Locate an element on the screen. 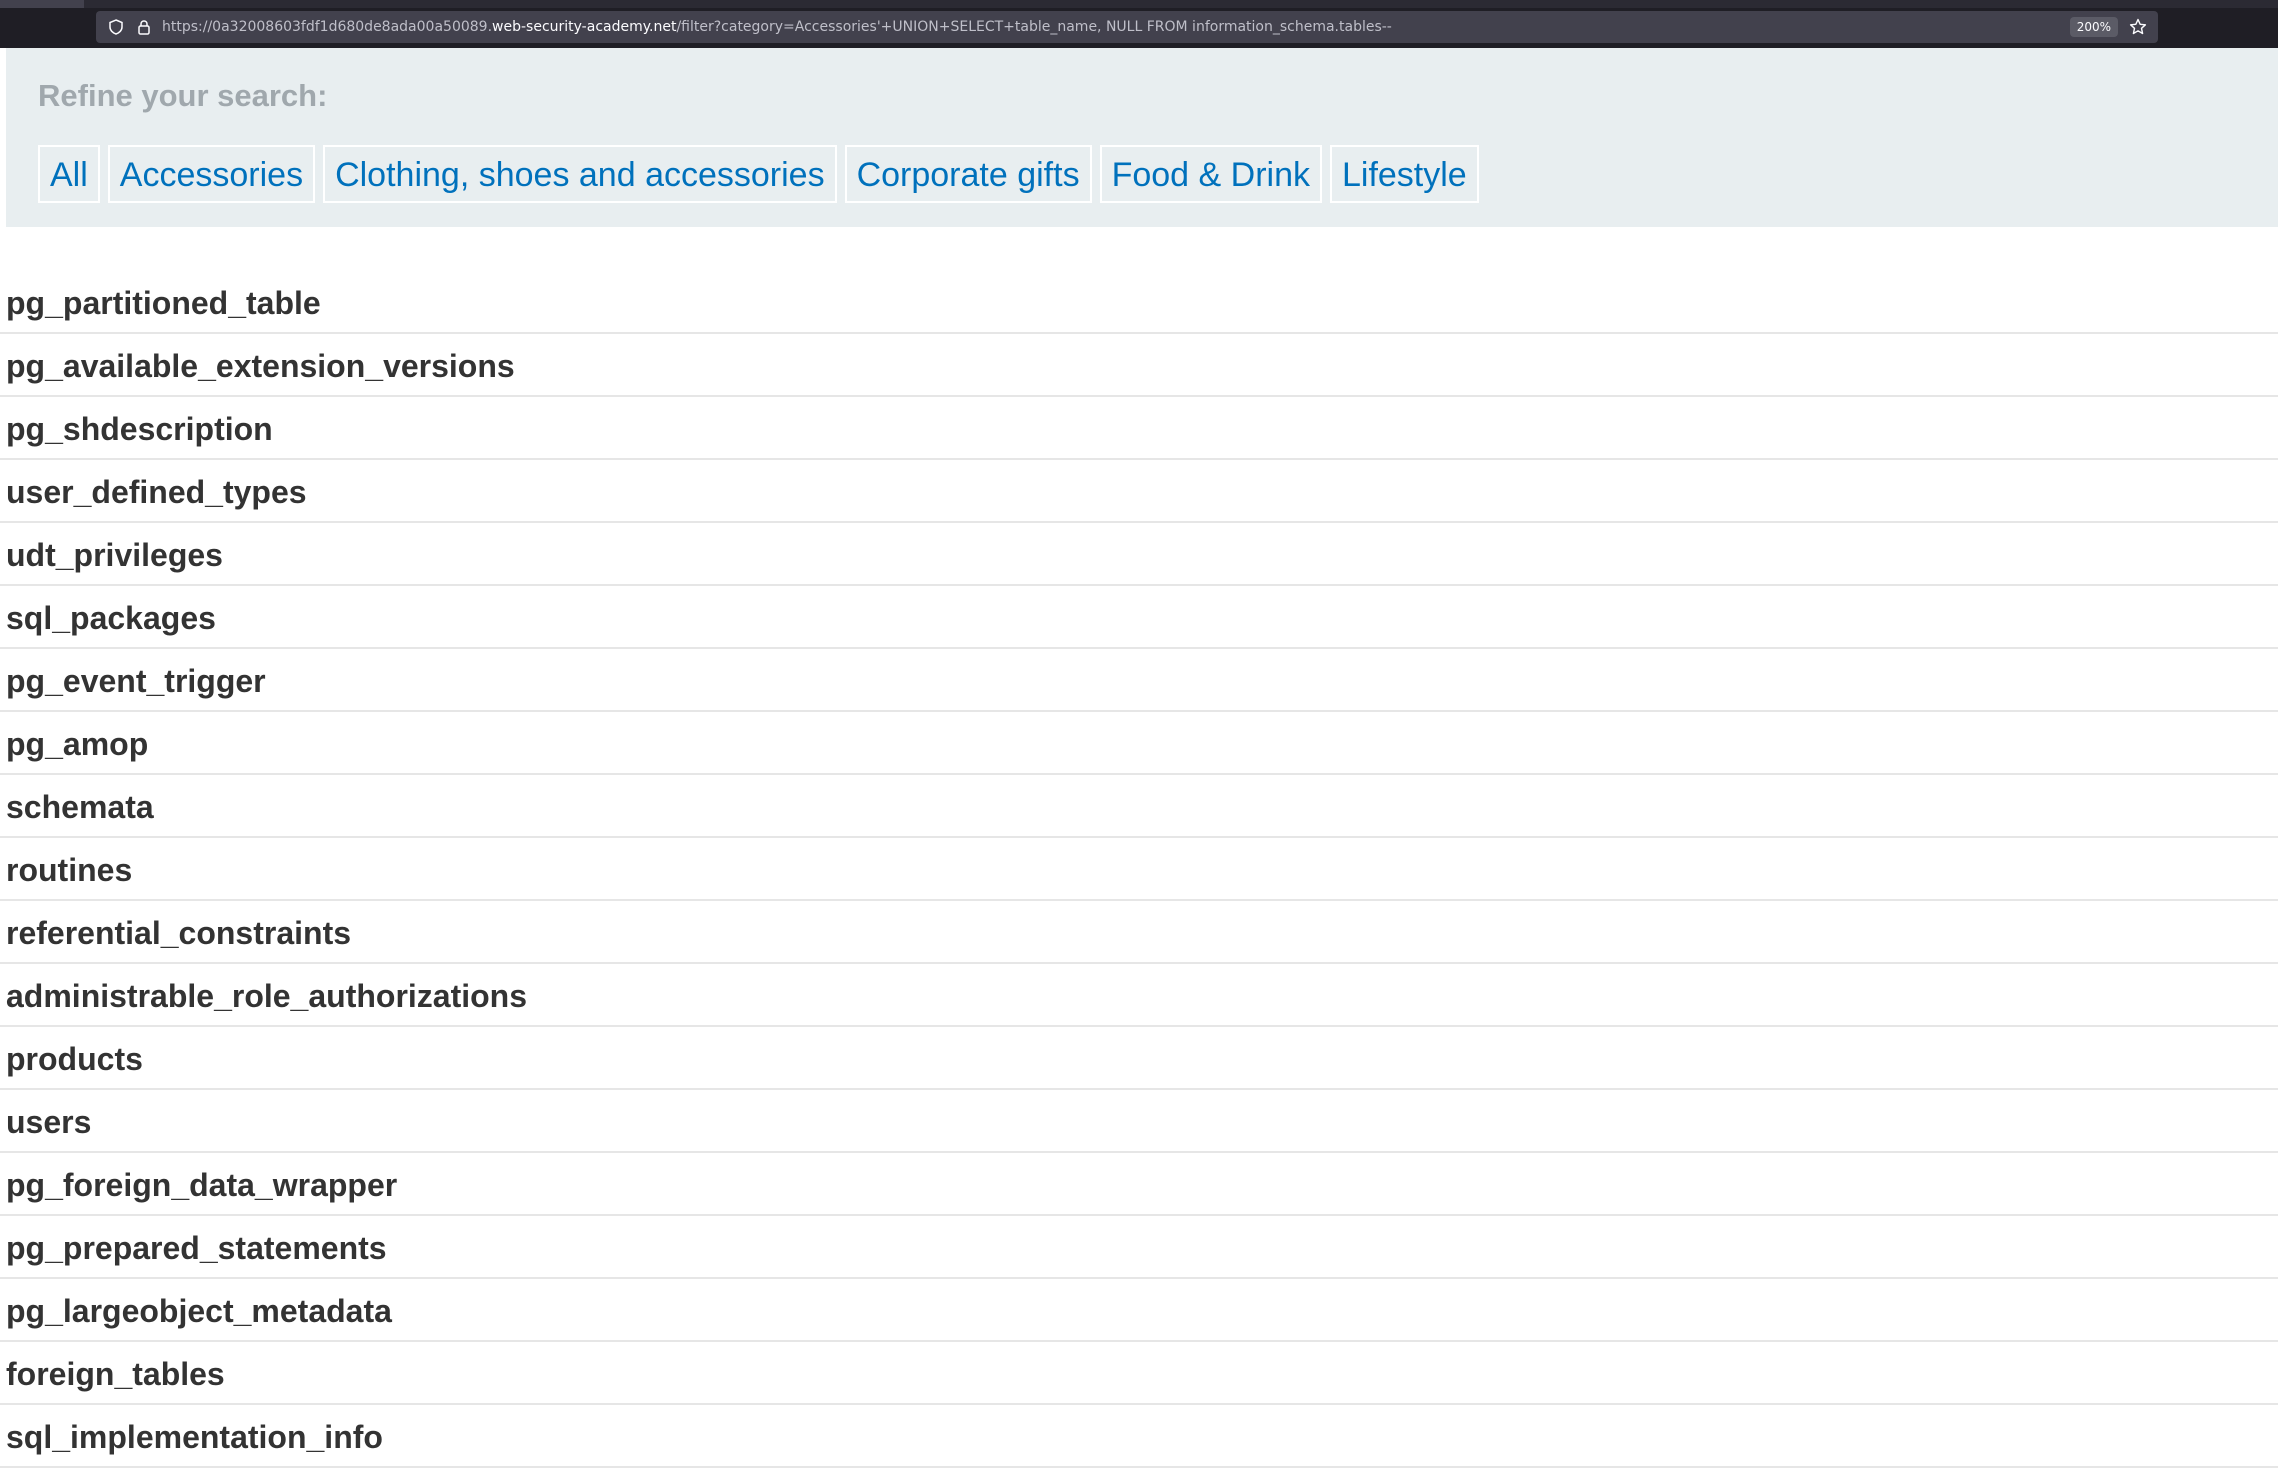  table-row: users is located at coordinates (1139, 1122).